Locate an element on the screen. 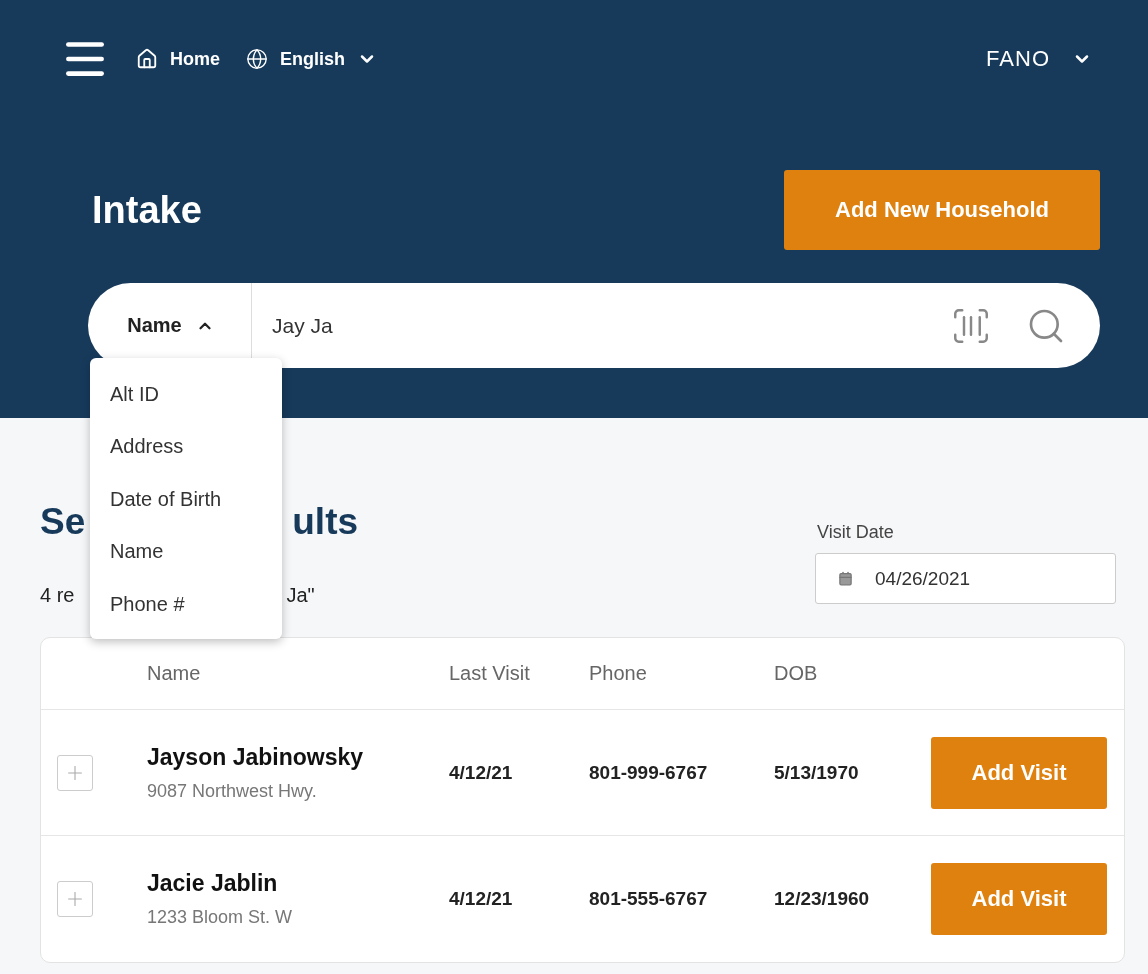 This screenshot has width=1148, height=974. page-title: Intake is located at coordinates (147, 210).